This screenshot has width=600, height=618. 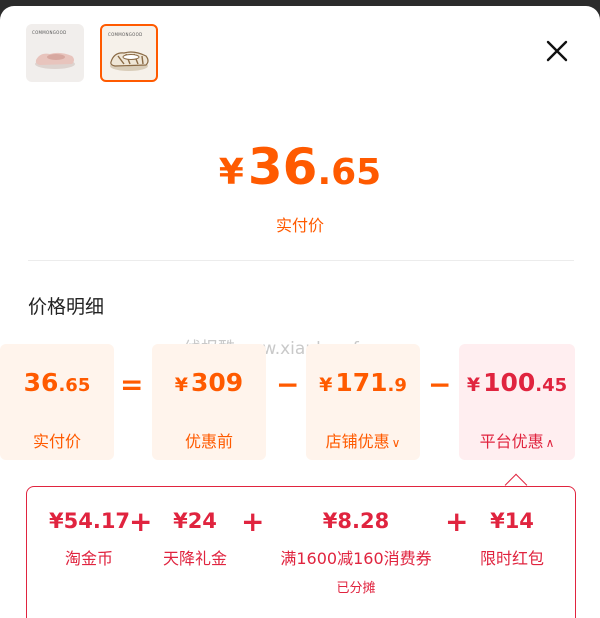 What do you see at coordinates (195, 539) in the screenshot?
I see `discount-item: ¥24 天降礼金` at bounding box center [195, 539].